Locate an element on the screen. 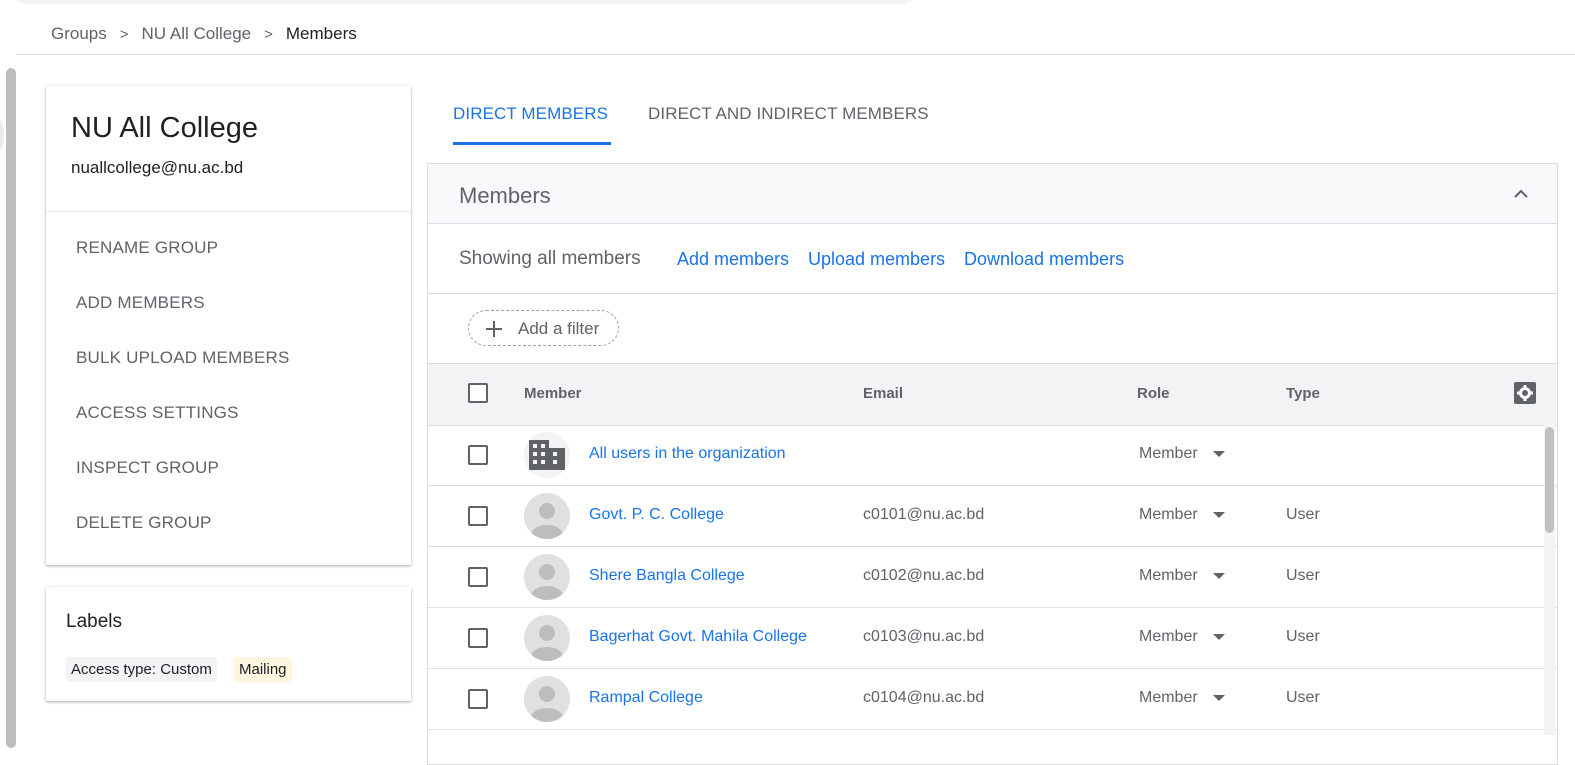  filter-row: Add a filter is located at coordinates (992, 328).